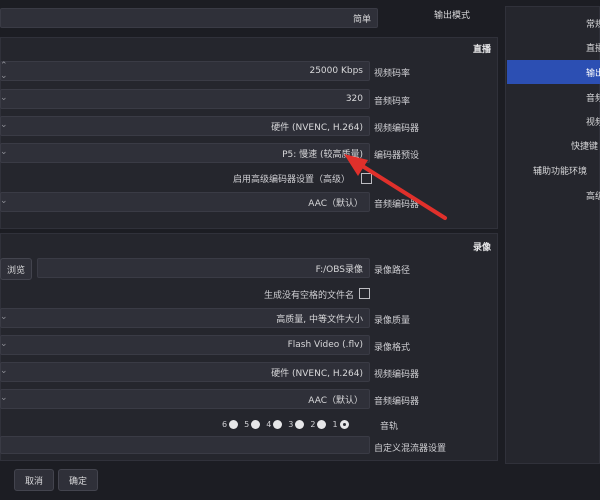 The image size is (600, 500). Describe the element at coordinates (593, 98) in the screenshot. I see `sidebar-item-audio-label: 音频` at that location.